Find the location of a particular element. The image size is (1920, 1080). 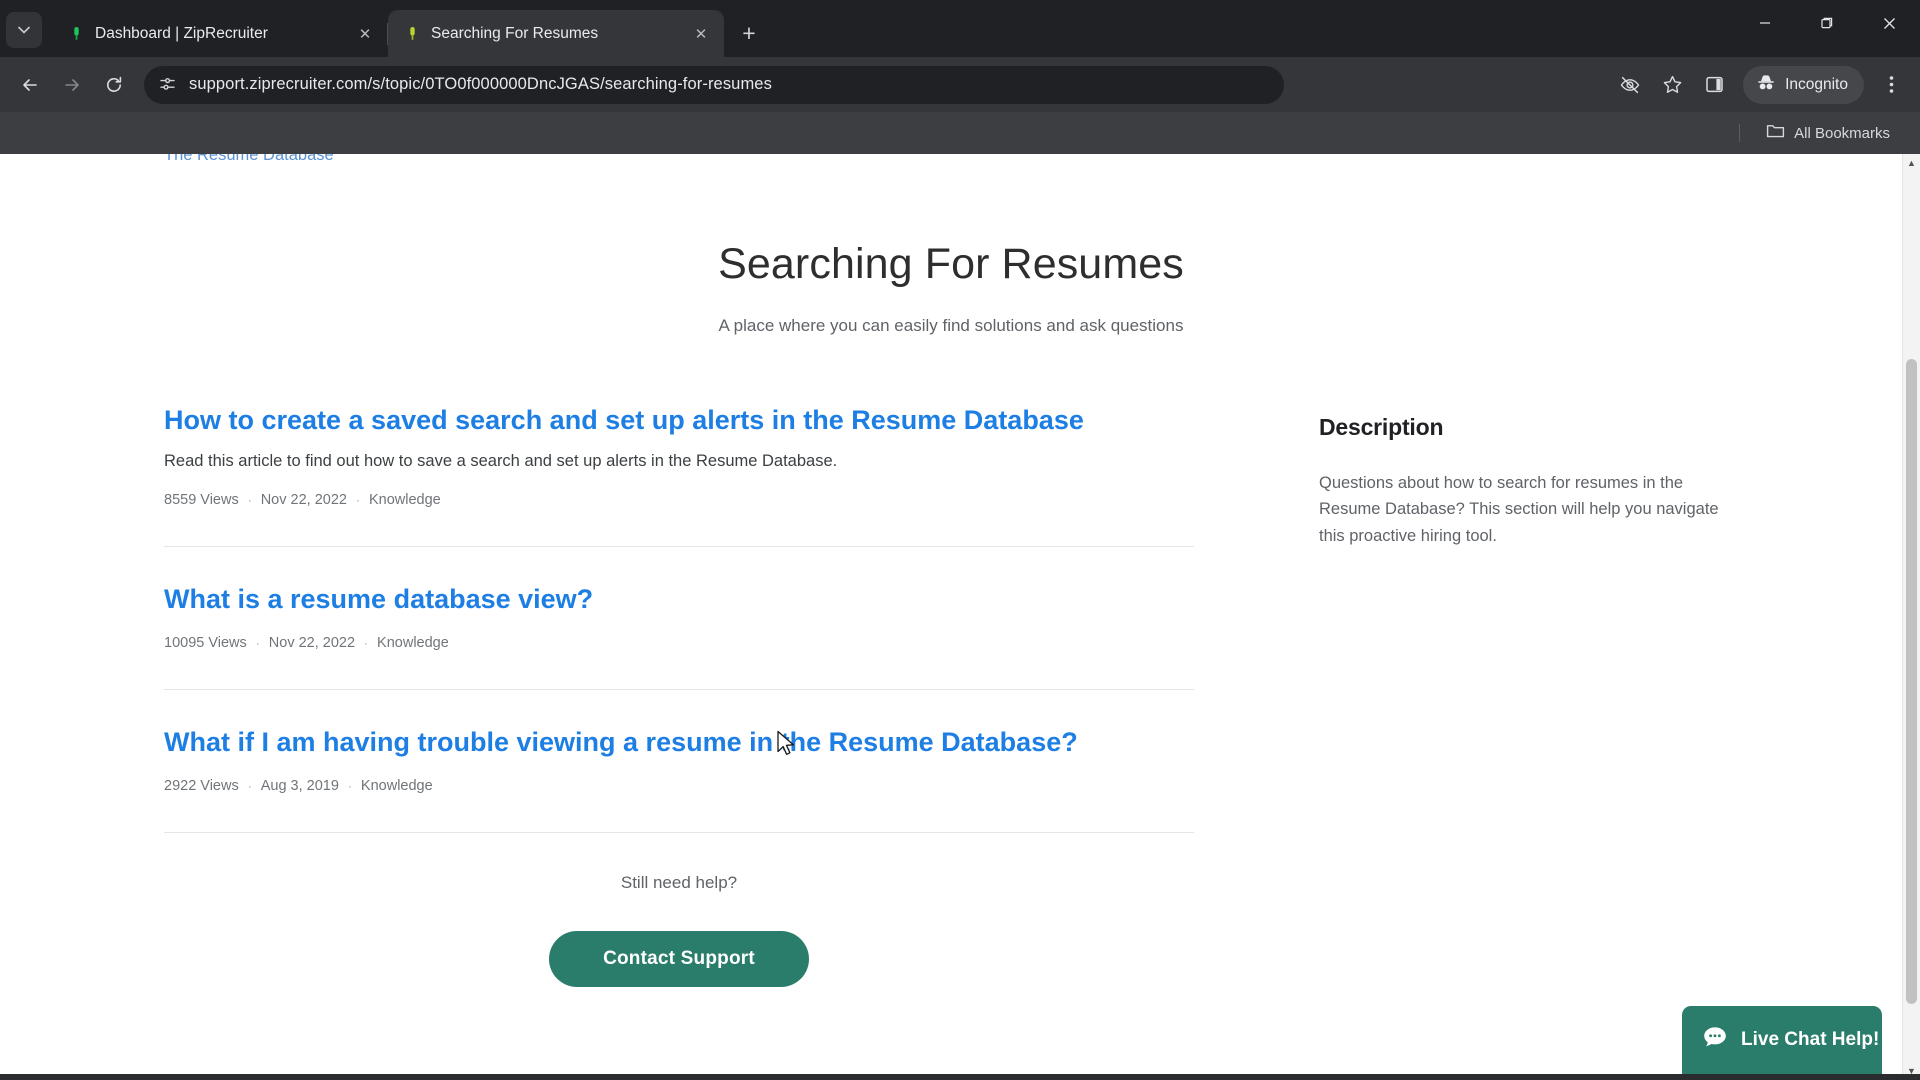

article-meta: 10095 Views · Nov 22, 2022 · Knowledge is located at coordinates (679, 643).